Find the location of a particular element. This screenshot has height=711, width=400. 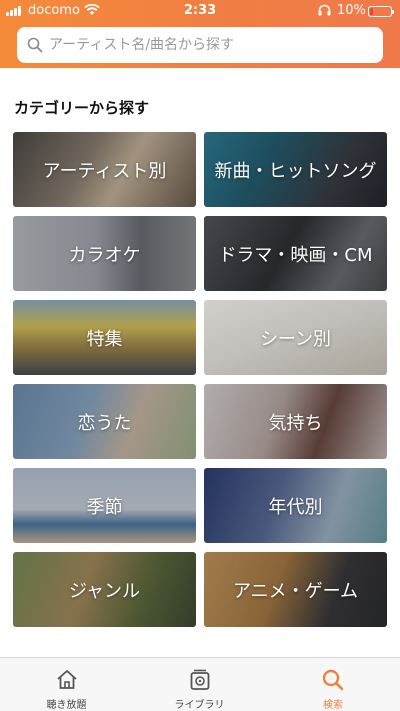

category-tile-artist: アーティスト別 is located at coordinates (104, 169).